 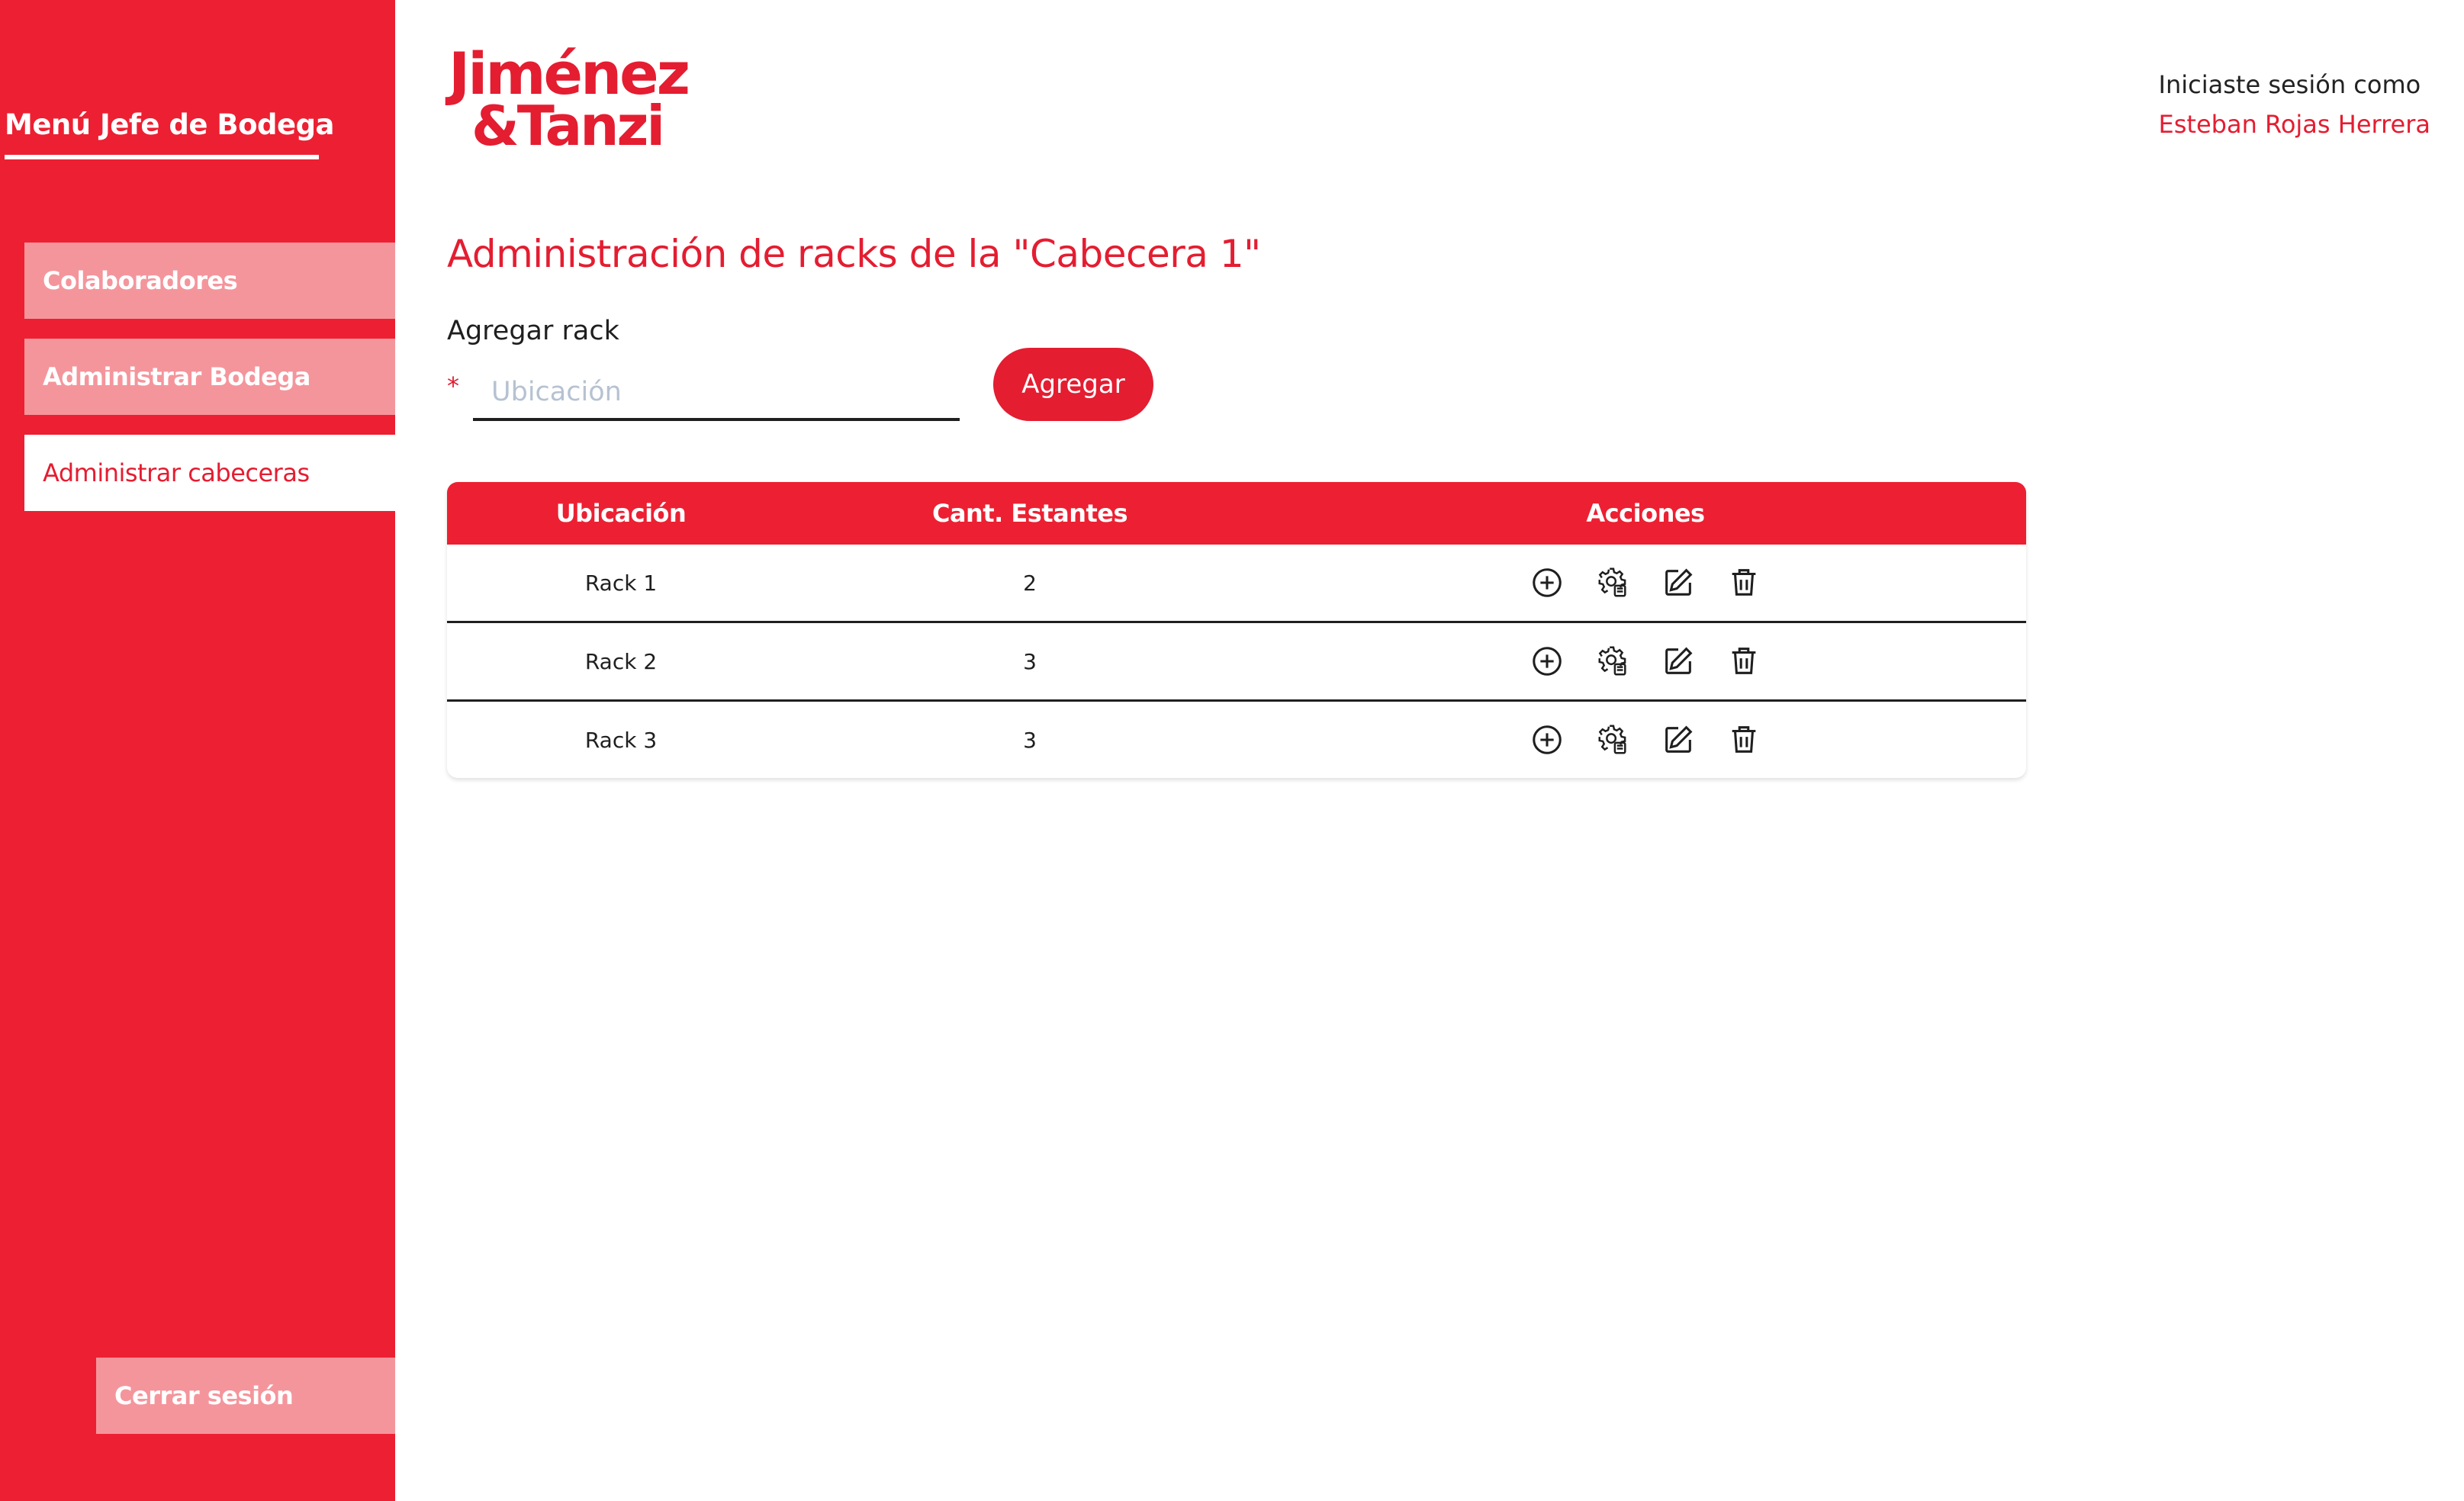 I want to click on add-rack-button: Agregar, so click(x=1073, y=384).